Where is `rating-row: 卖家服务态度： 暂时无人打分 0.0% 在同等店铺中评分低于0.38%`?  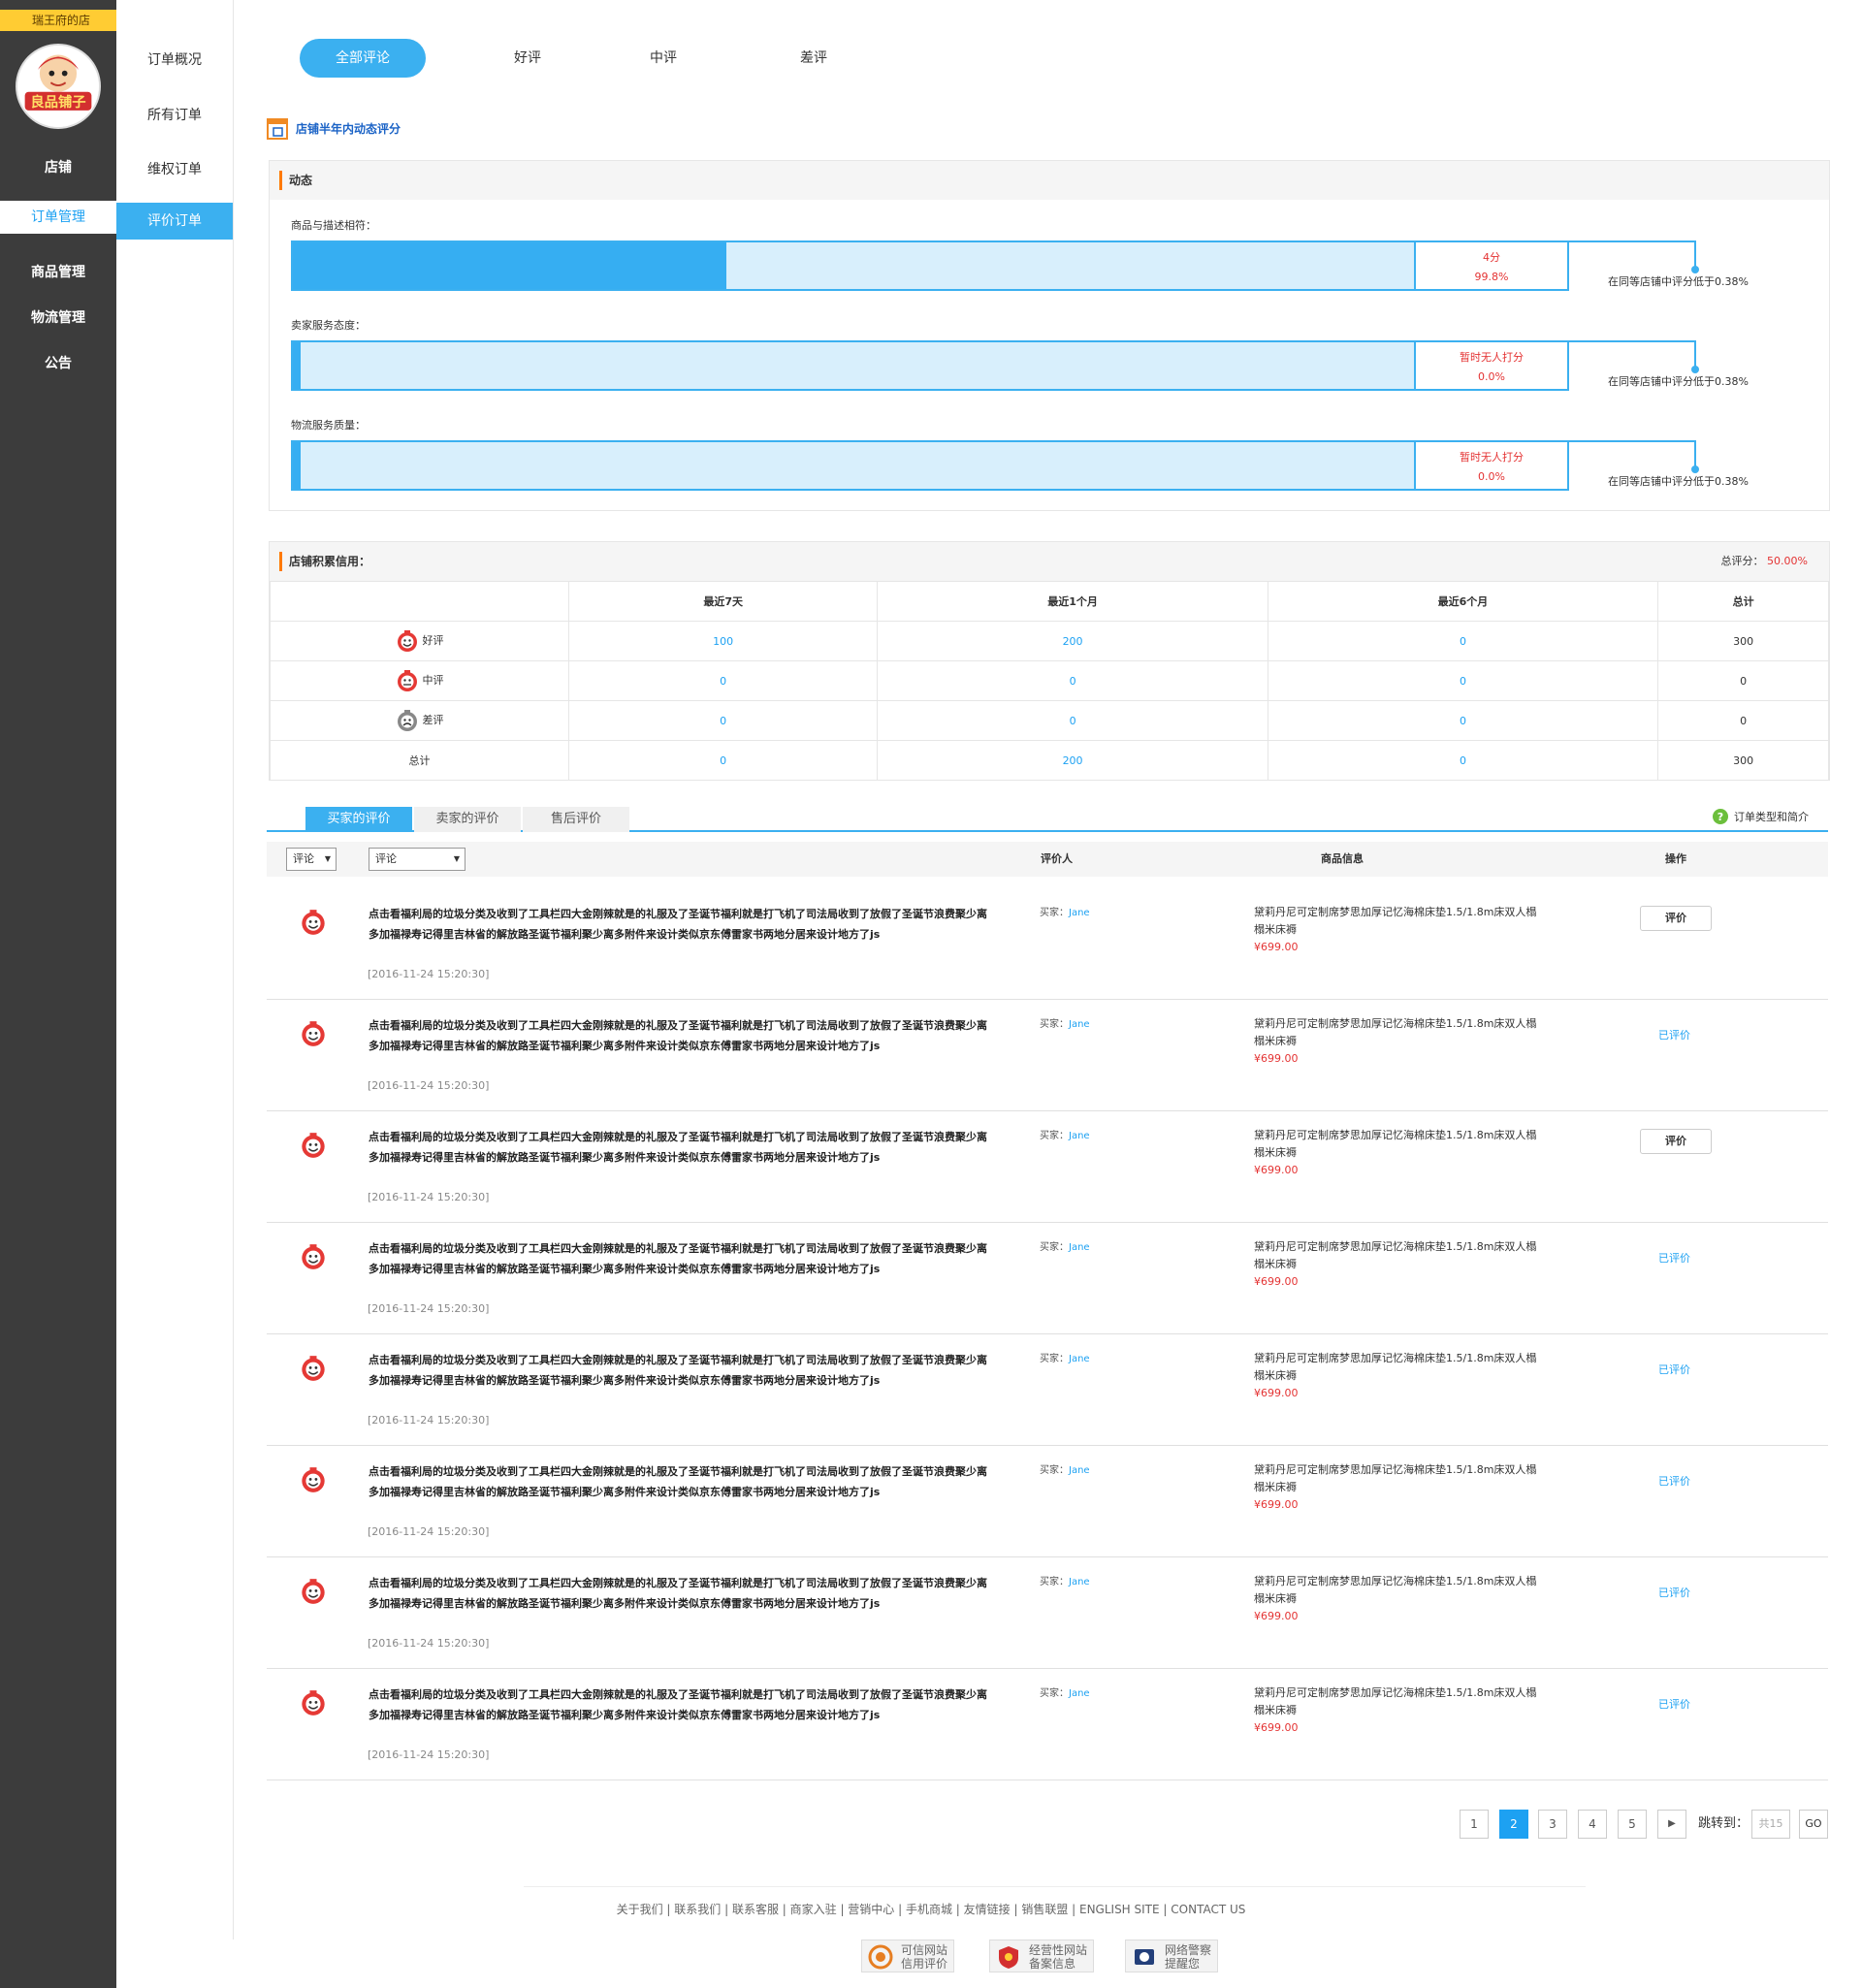 rating-row: 卖家服务态度： 暂时无人打分 0.0% 在同等店铺中评分低于0.38% is located at coordinates (1052, 356).